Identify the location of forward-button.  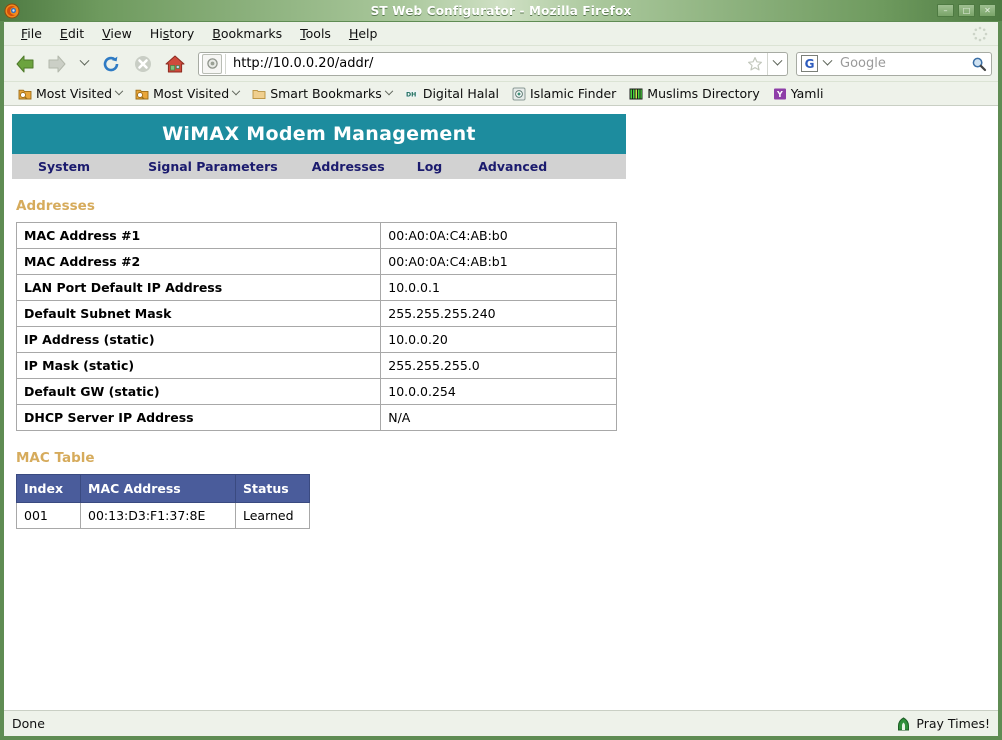
(57, 64).